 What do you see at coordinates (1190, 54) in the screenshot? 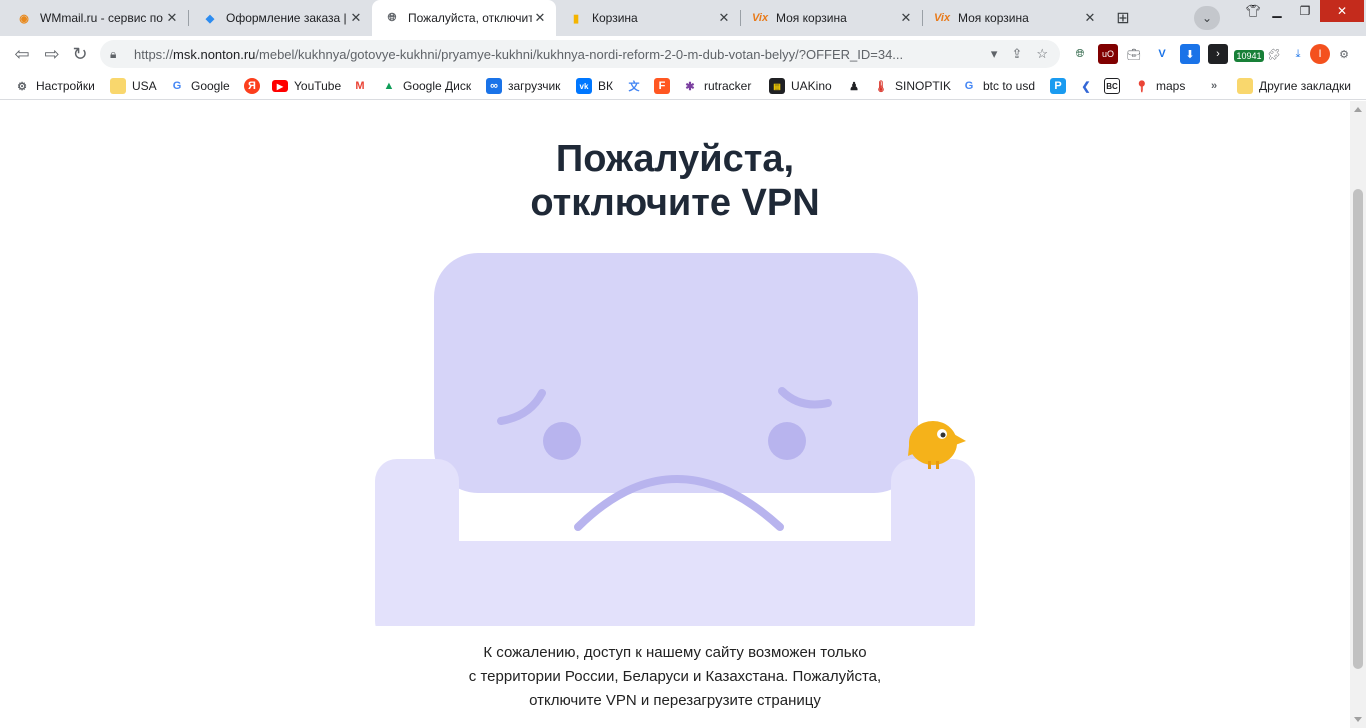
I see `download-helper-icon: ⬇` at bounding box center [1190, 54].